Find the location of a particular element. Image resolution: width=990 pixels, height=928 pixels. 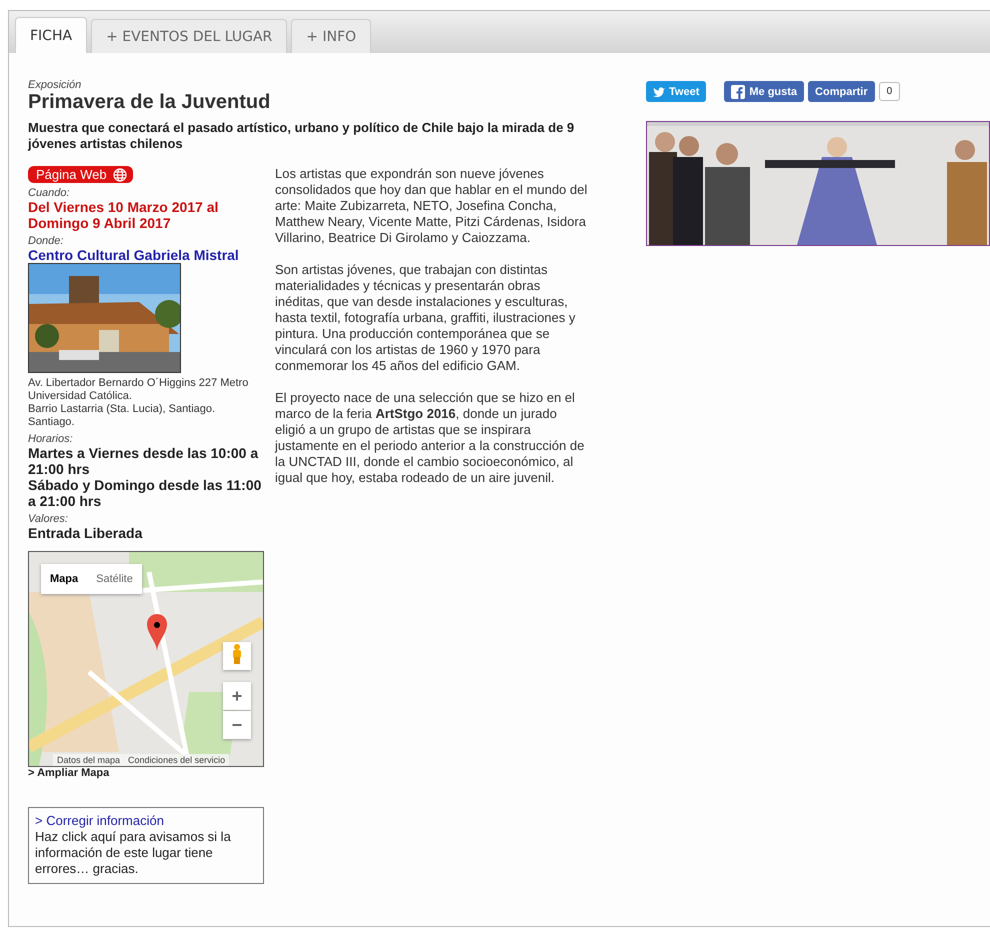

correction-text: Haz click aquí para avisamos si la información de este lugar tiene errores… gracias. is located at coordinates (133, 852).